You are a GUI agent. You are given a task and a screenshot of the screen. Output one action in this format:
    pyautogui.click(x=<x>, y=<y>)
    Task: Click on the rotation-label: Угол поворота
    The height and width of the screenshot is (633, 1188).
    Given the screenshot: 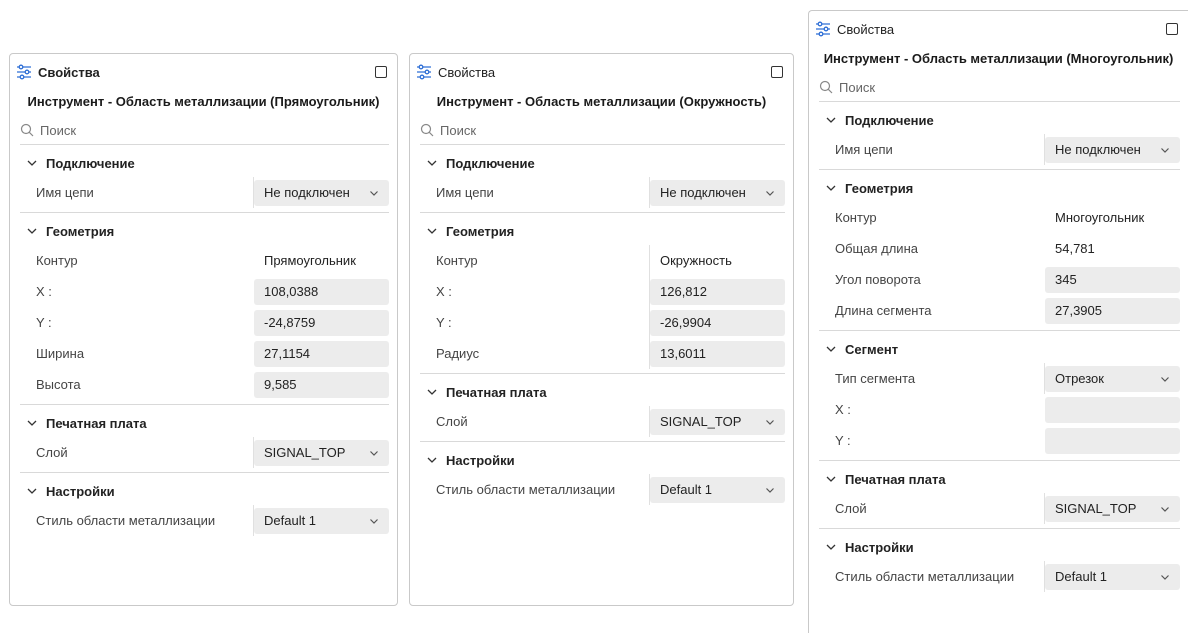 What is the action you would take?
    pyautogui.click(x=878, y=279)
    